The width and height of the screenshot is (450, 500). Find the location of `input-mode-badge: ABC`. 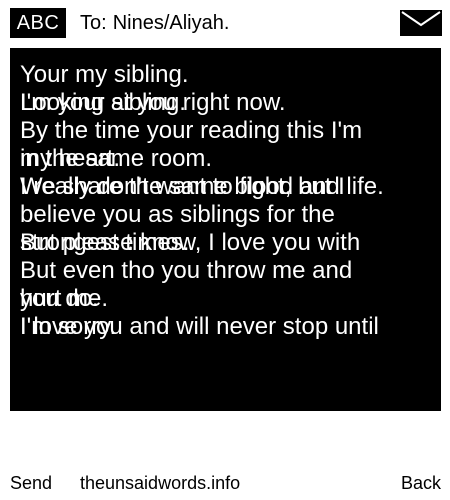

input-mode-badge: ABC is located at coordinates (38, 23).